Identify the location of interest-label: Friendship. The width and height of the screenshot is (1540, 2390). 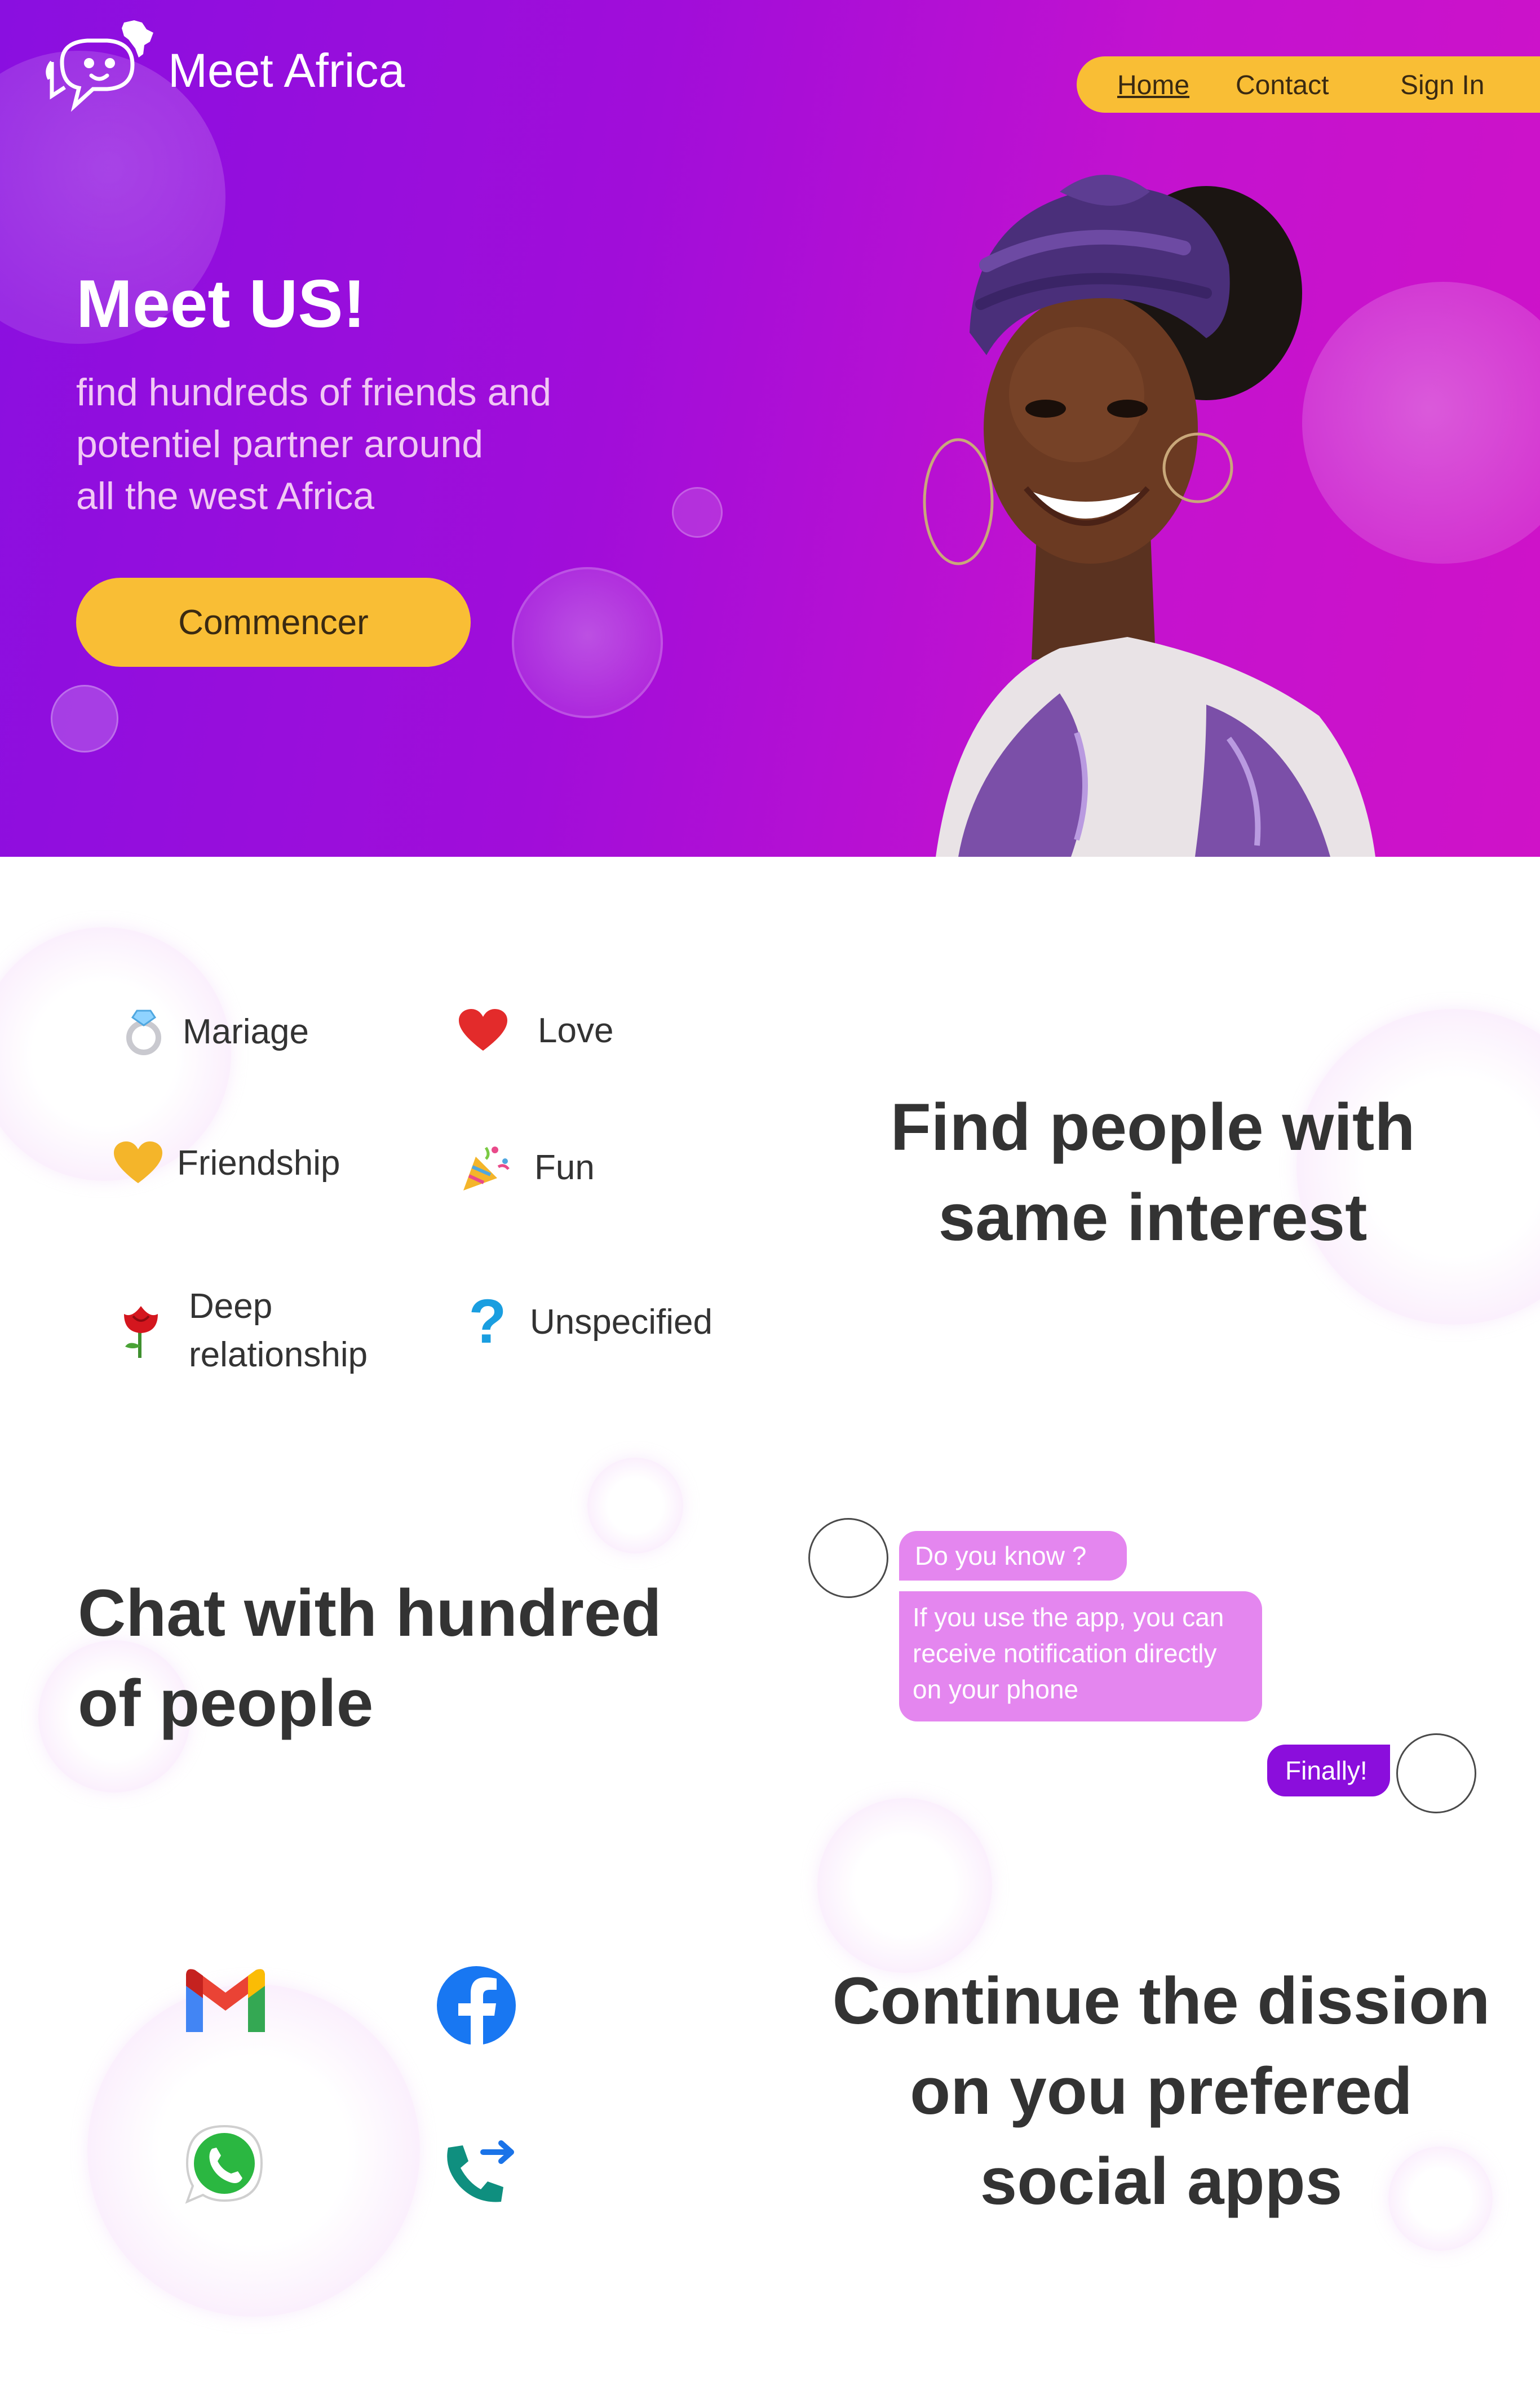
(258, 1163).